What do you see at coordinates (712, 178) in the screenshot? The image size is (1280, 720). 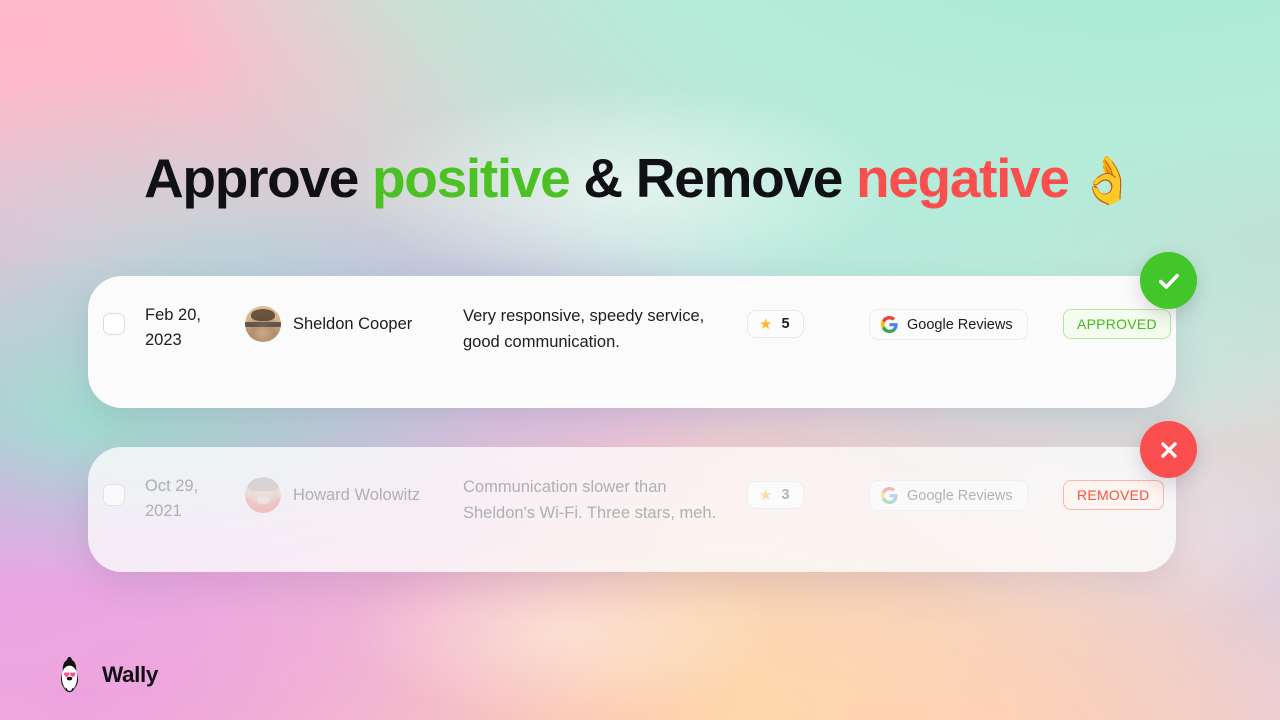 I see `headline-segment-remove: & Remove` at bounding box center [712, 178].